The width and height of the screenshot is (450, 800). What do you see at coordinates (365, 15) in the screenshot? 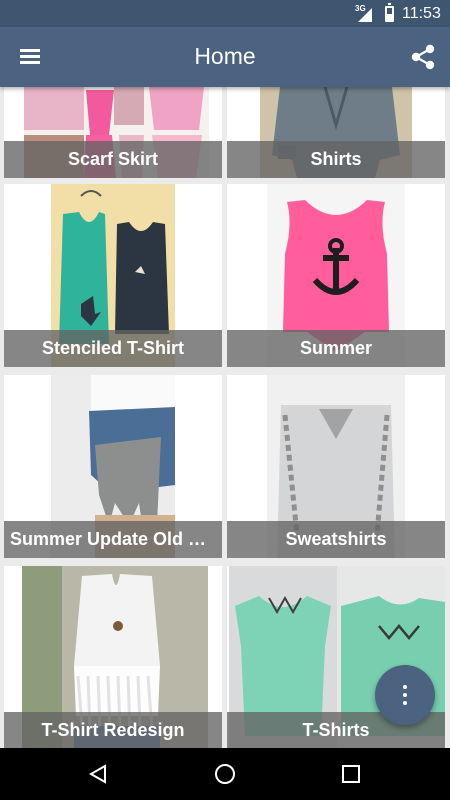
I see `signal-icon` at bounding box center [365, 15].